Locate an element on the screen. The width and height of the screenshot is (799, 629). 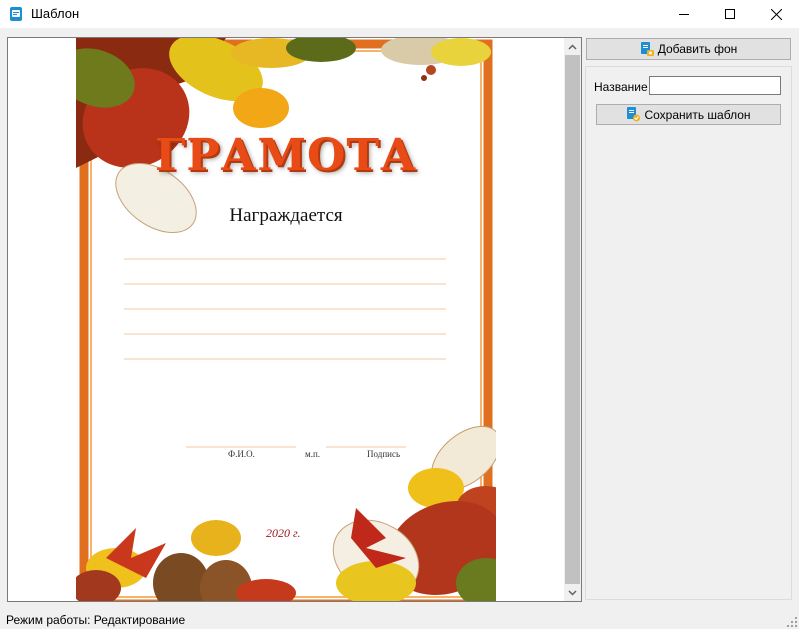
chevron-down-icon is located at coordinates (572, 592).